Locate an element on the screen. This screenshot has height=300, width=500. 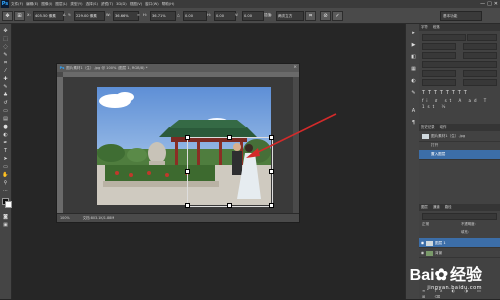
transform-handle-b is located at coordinates (229, 205).